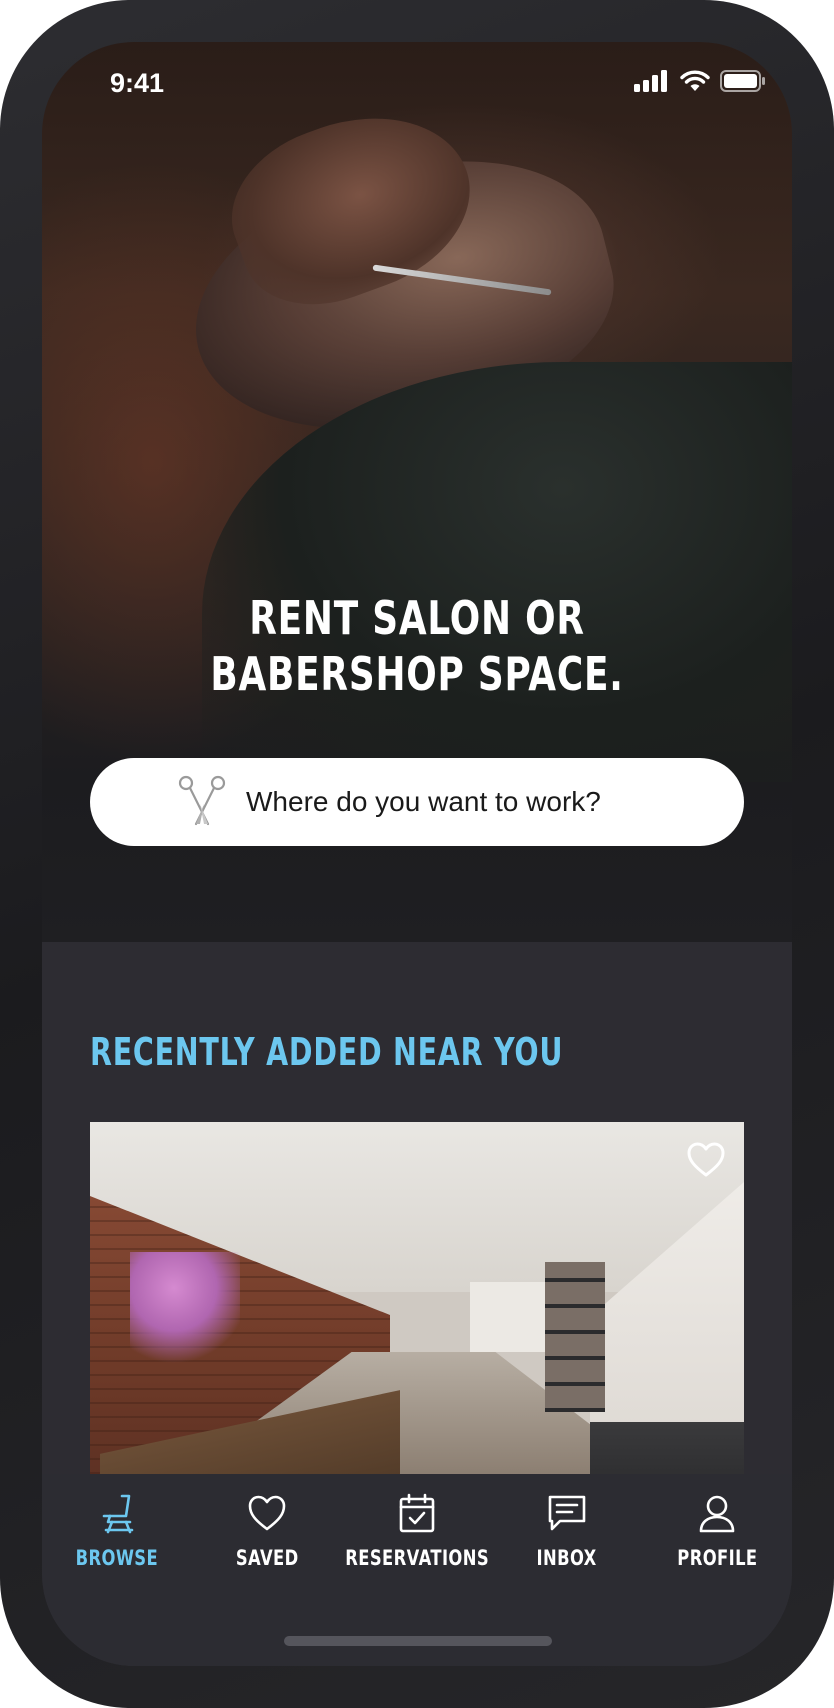  Describe the element at coordinates (423, 801) in the screenshot. I see `search-placeholder: Where do you want to work?` at that location.